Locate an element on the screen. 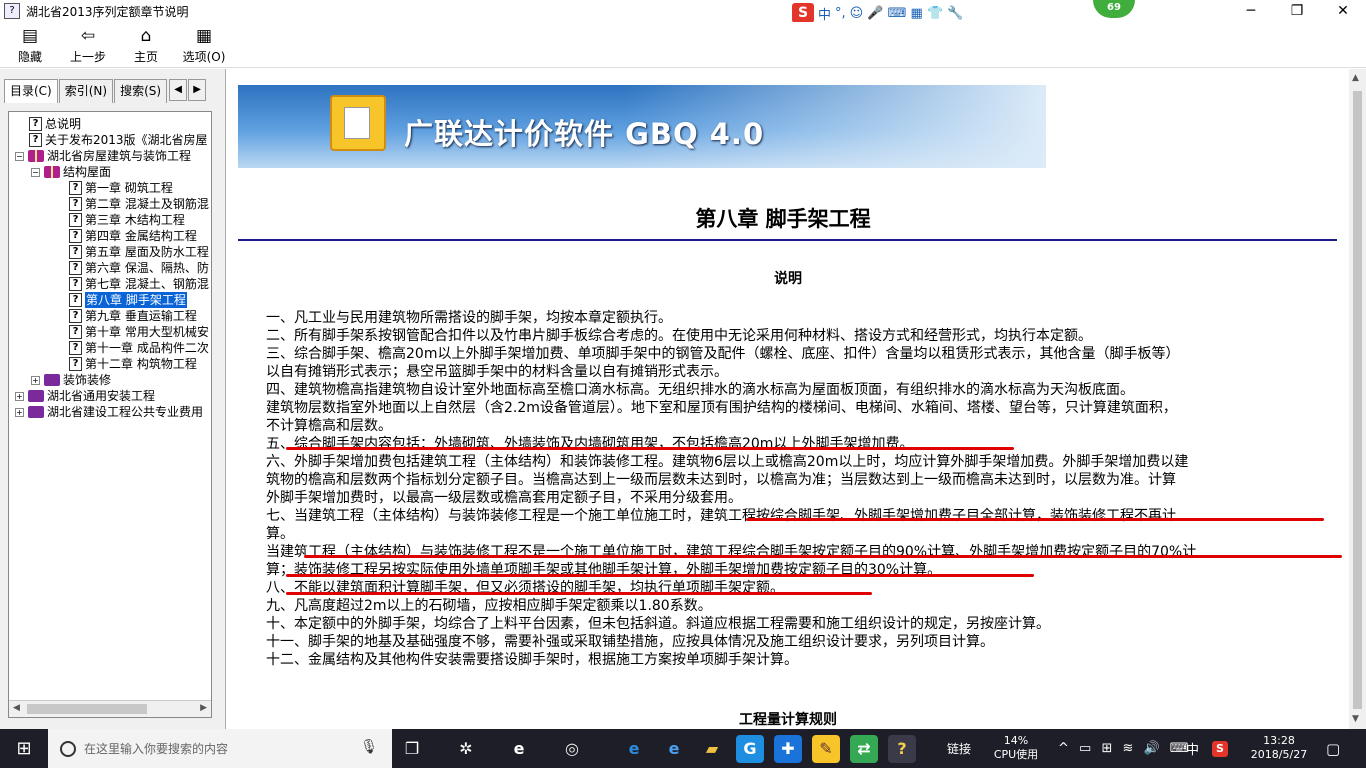 This screenshot has width=1366, height=768. g-app-icon: G is located at coordinates (750, 749).